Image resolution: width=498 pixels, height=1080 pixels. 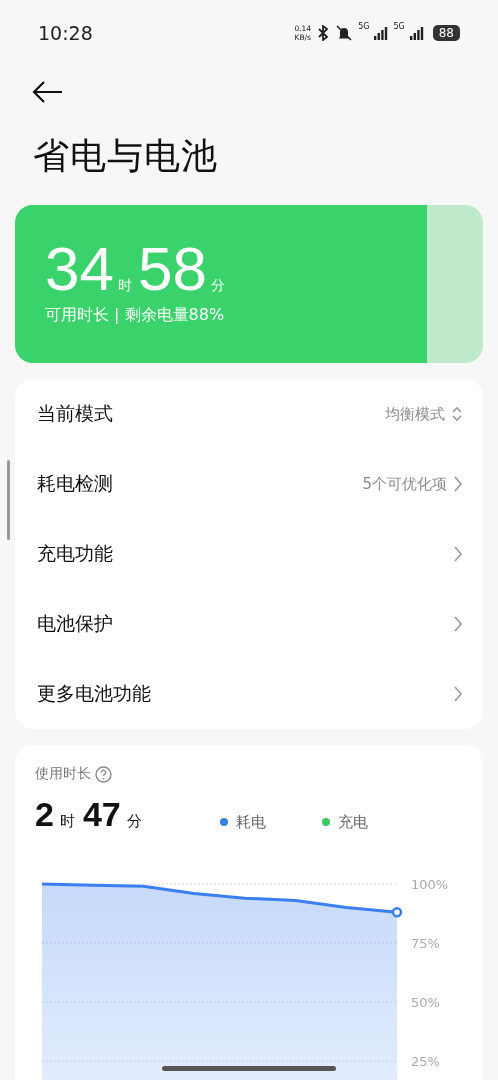 I want to click on settings-row: 耗电检测 5个可优化项, so click(x=249, y=484).